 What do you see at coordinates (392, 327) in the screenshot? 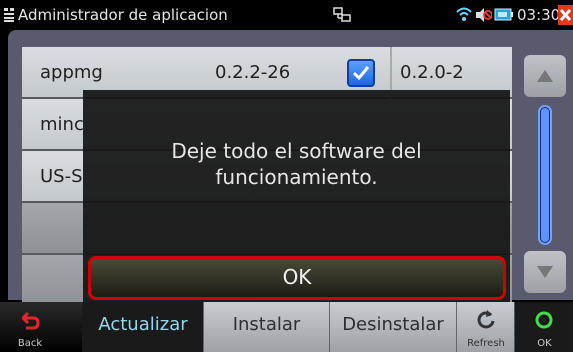
I see `tab-desinstalar: Desinstalar` at bounding box center [392, 327].